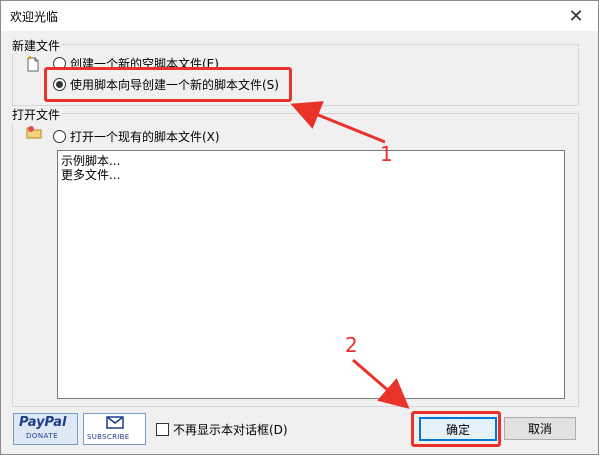  Describe the element at coordinates (33, 65) in the screenshot. I see `new-file-icon` at that location.